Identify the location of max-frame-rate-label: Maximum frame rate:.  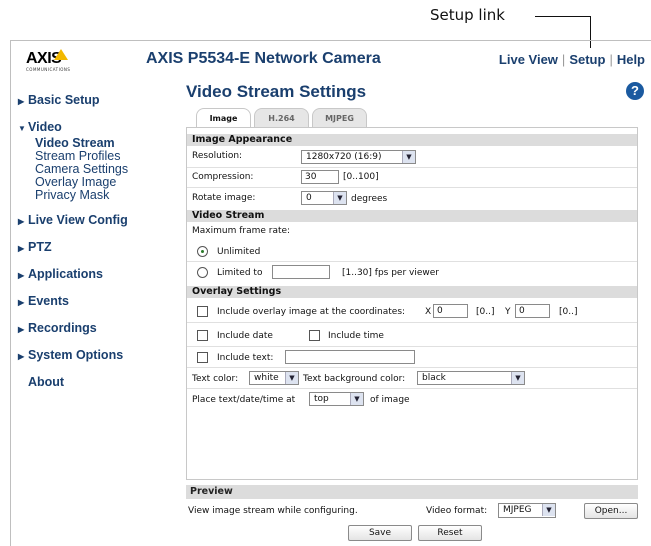
(241, 231).